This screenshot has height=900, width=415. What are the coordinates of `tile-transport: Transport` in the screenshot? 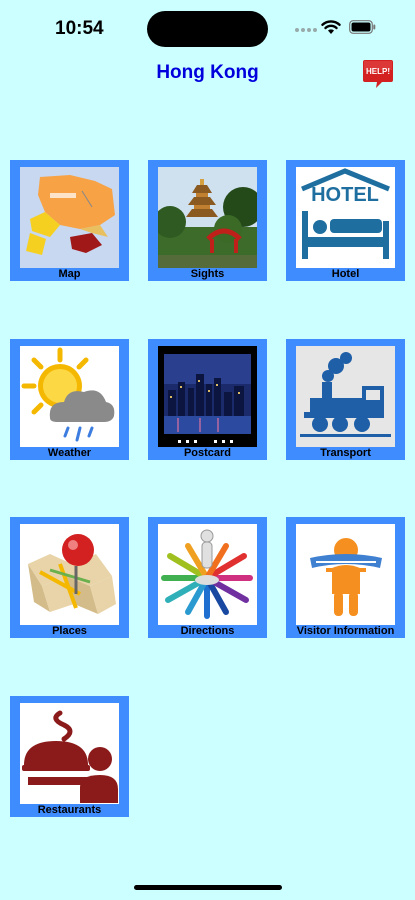 It's located at (345, 399).